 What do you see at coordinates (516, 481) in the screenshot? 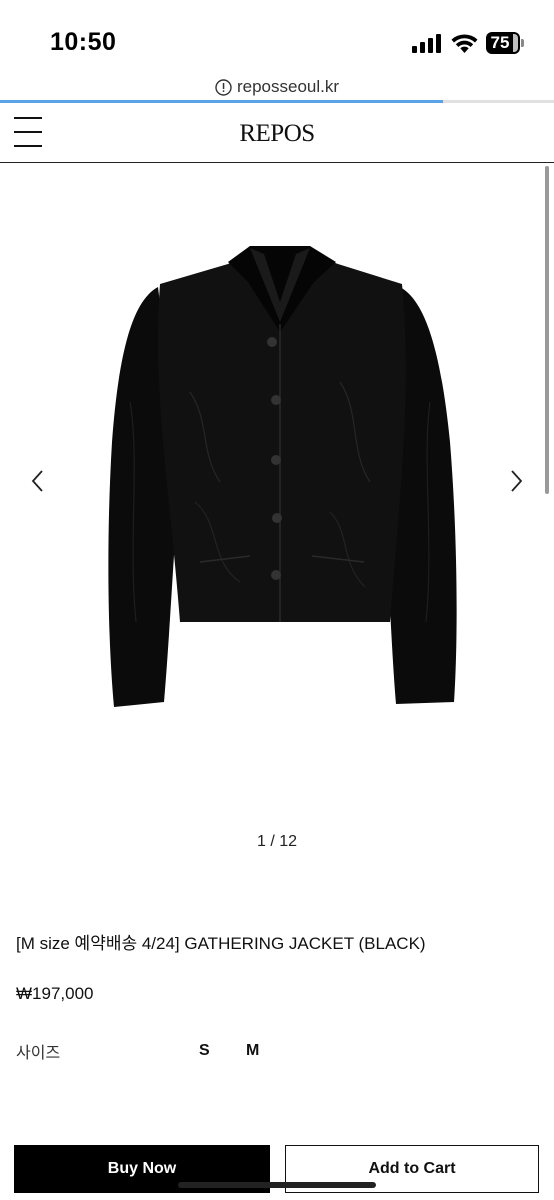
I see `next-image-arrow-icon` at bounding box center [516, 481].